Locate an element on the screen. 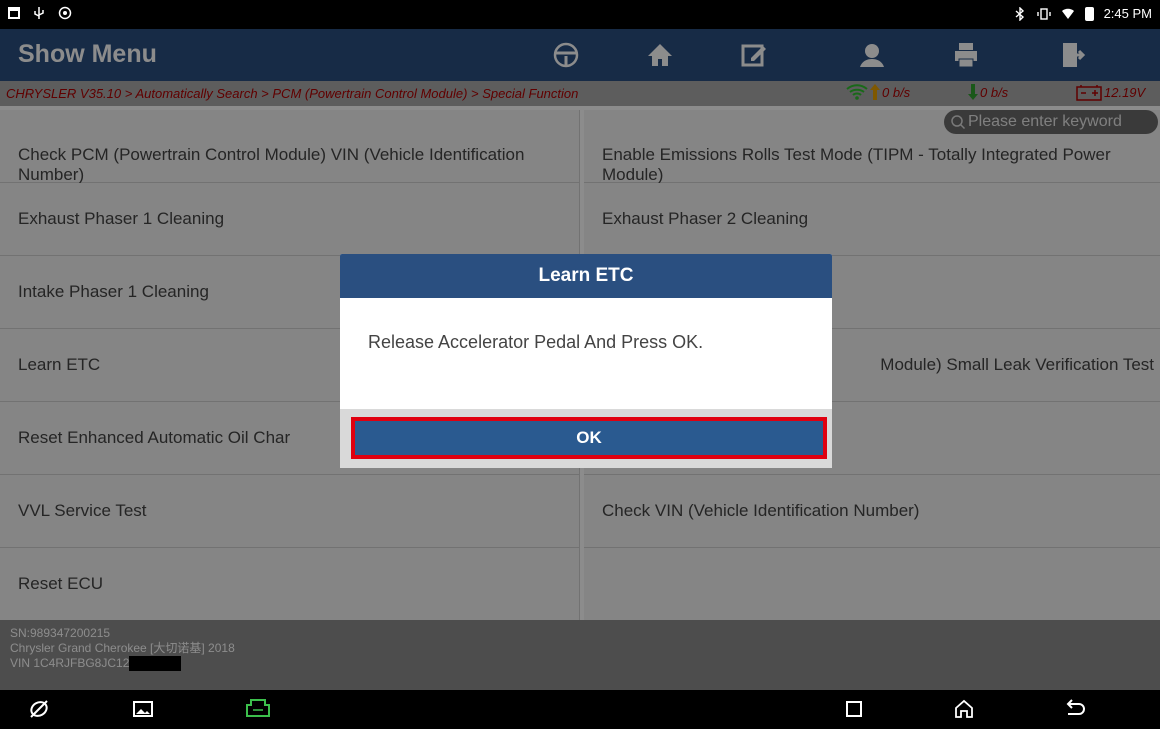  recents-icon is located at coordinates (854, 709).